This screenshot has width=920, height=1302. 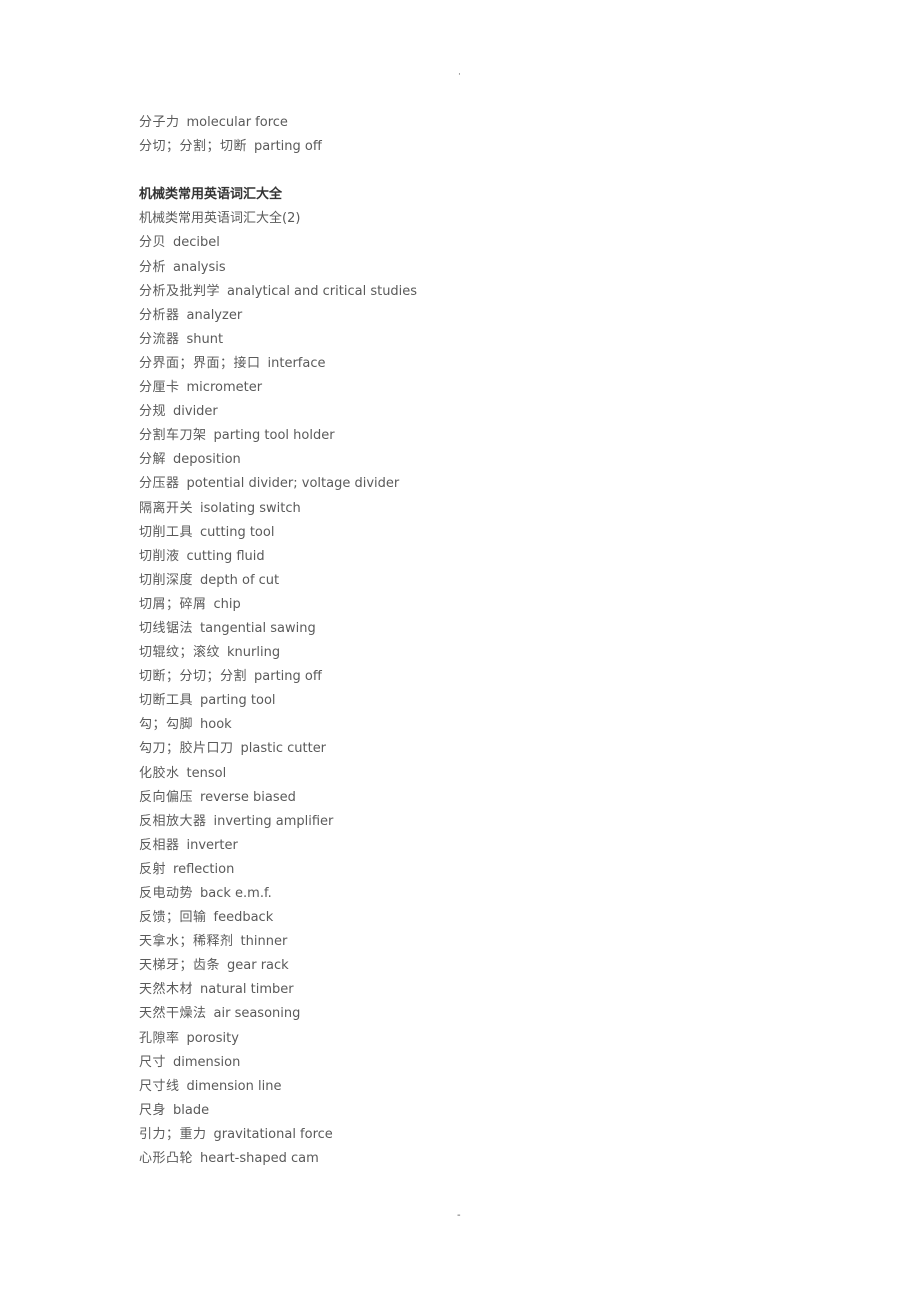 I want to click on glossary-entry: 切辊纹；滚纹 knurling, so click(x=459, y=653).